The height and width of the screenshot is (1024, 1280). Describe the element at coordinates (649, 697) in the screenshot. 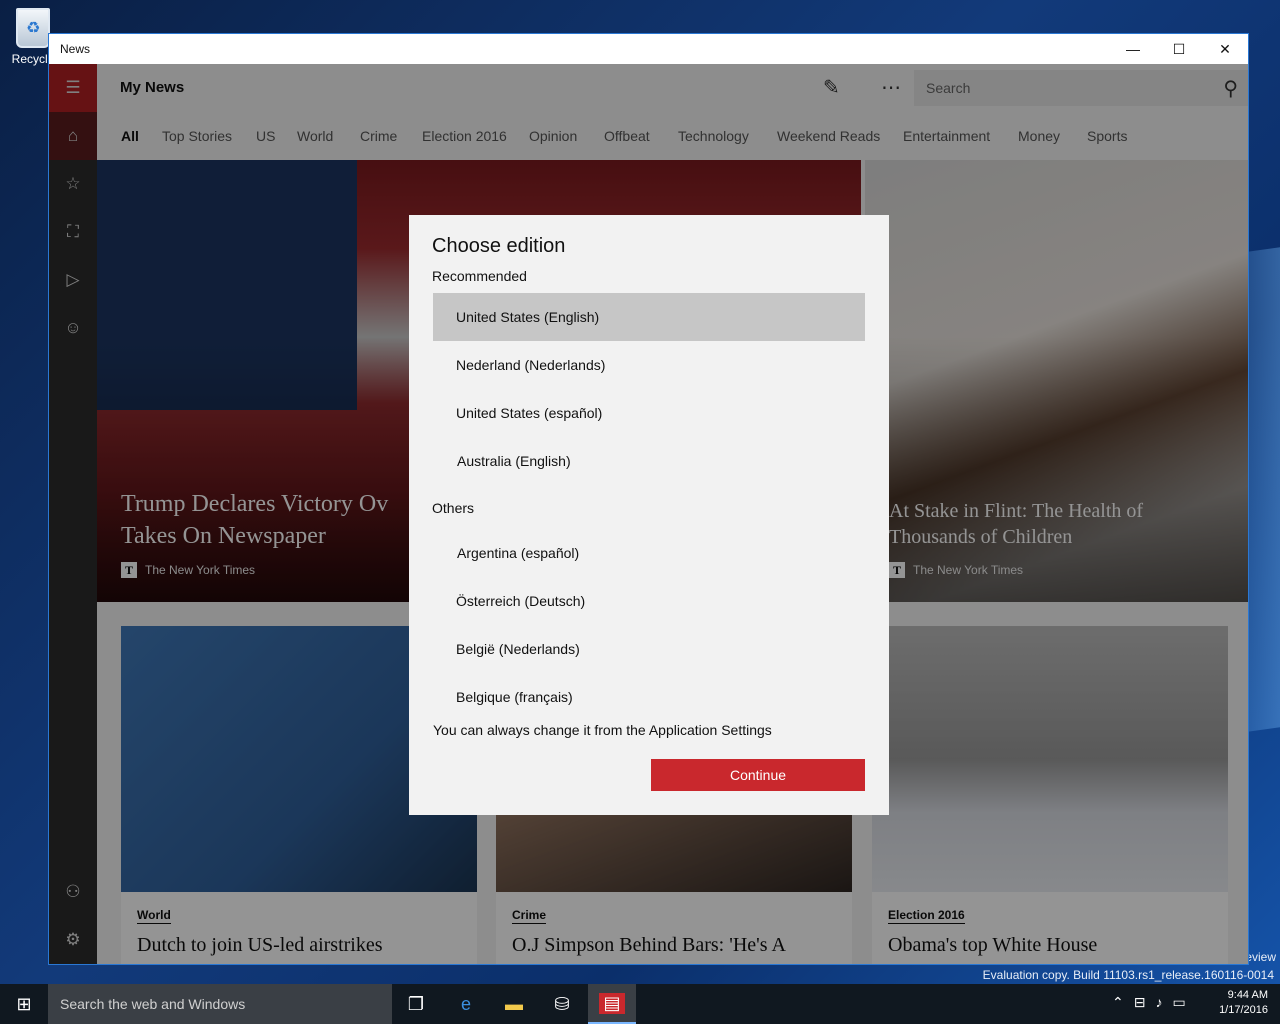

I see `edition-option: Belgique (français)` at that location.